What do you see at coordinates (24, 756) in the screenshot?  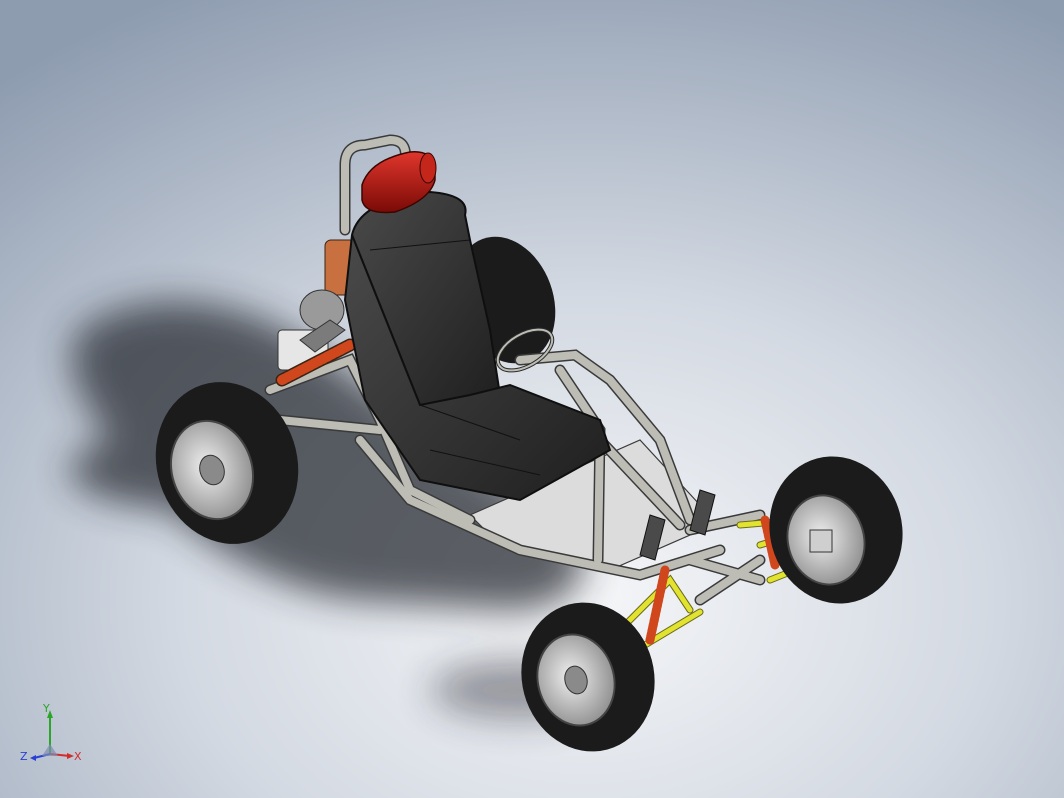 I see `z-axis-label: Z` at bounding box center [24, 756].